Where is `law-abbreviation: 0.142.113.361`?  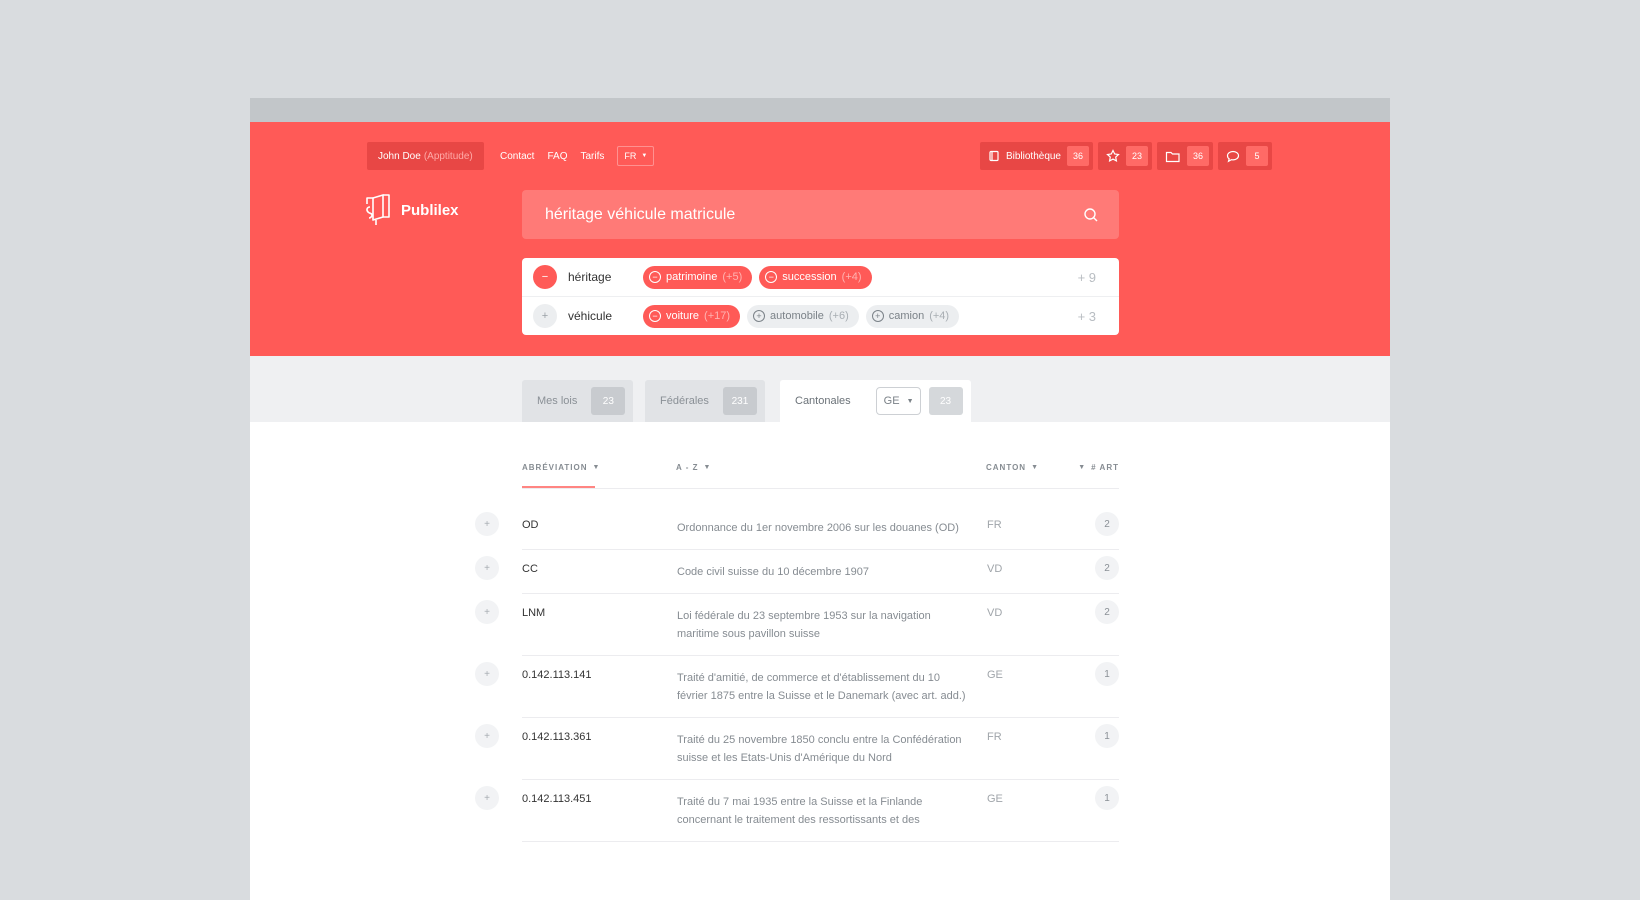
law-abbreviation: 0.142.113.361 is located at coordinates (557, 737).